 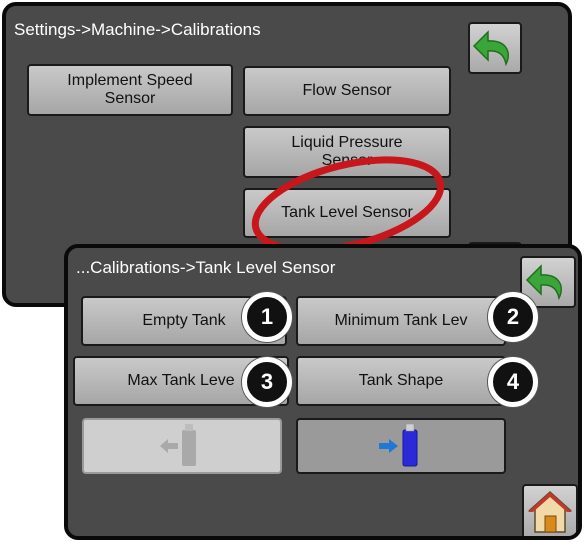 I want to click on implement-speed-sensor-button: Implement Speed Sensor, so click(x=130, y=90).